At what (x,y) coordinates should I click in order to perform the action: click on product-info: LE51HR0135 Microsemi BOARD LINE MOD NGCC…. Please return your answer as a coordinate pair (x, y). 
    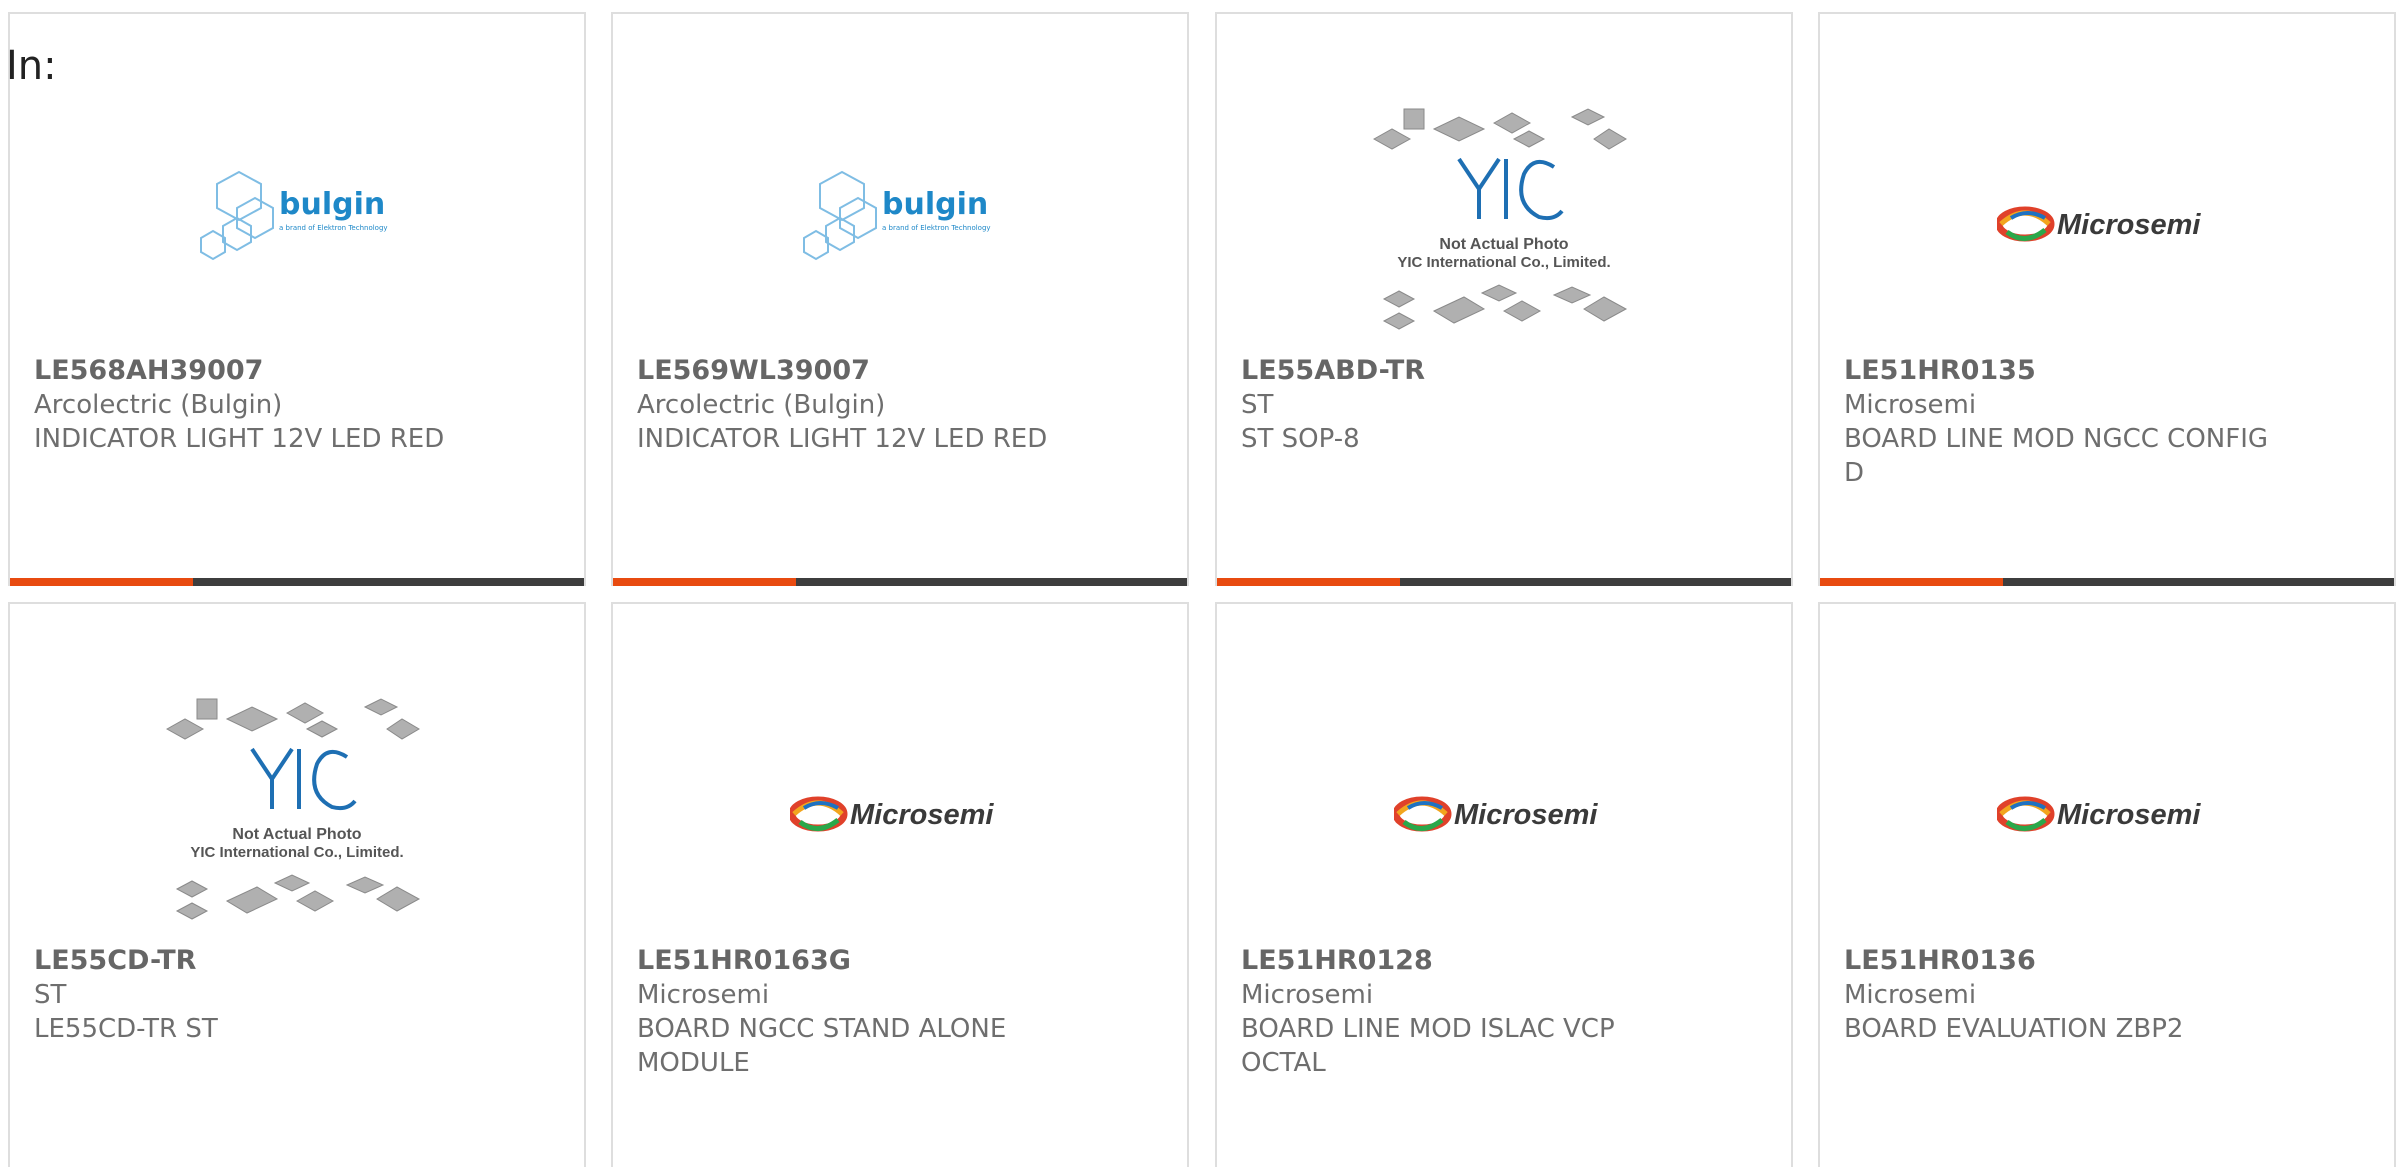
    Looking at the image, I should click on (2119, 422).